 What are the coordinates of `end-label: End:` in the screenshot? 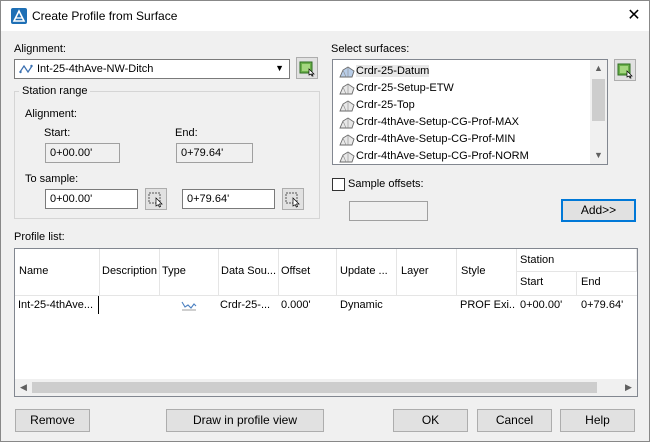 It's located at (186, 133).